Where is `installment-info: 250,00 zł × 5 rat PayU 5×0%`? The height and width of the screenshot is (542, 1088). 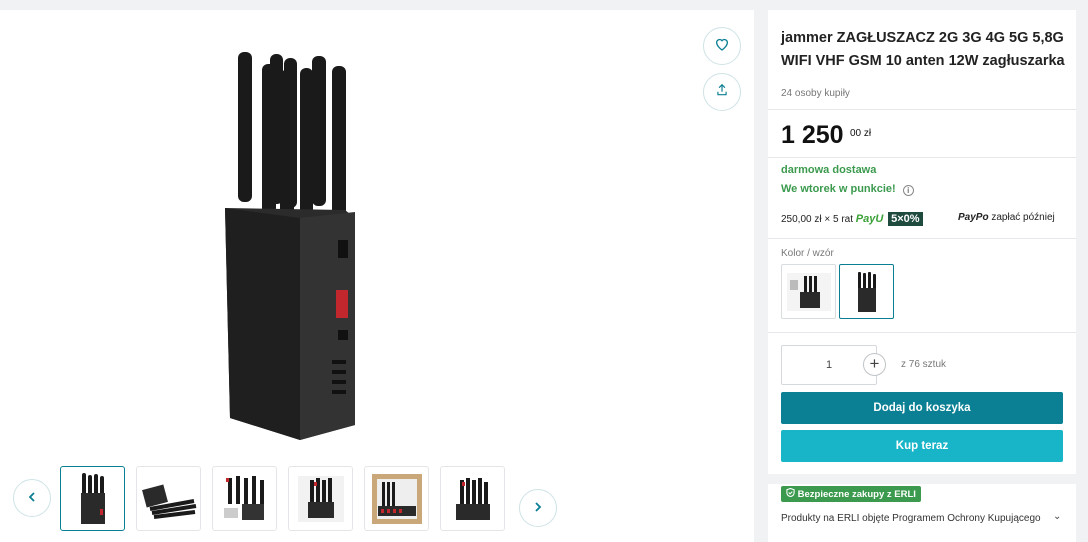
installment-info: 250,00 zł × 5 rat PayU 5×0% is located at coordinates (852, 219).